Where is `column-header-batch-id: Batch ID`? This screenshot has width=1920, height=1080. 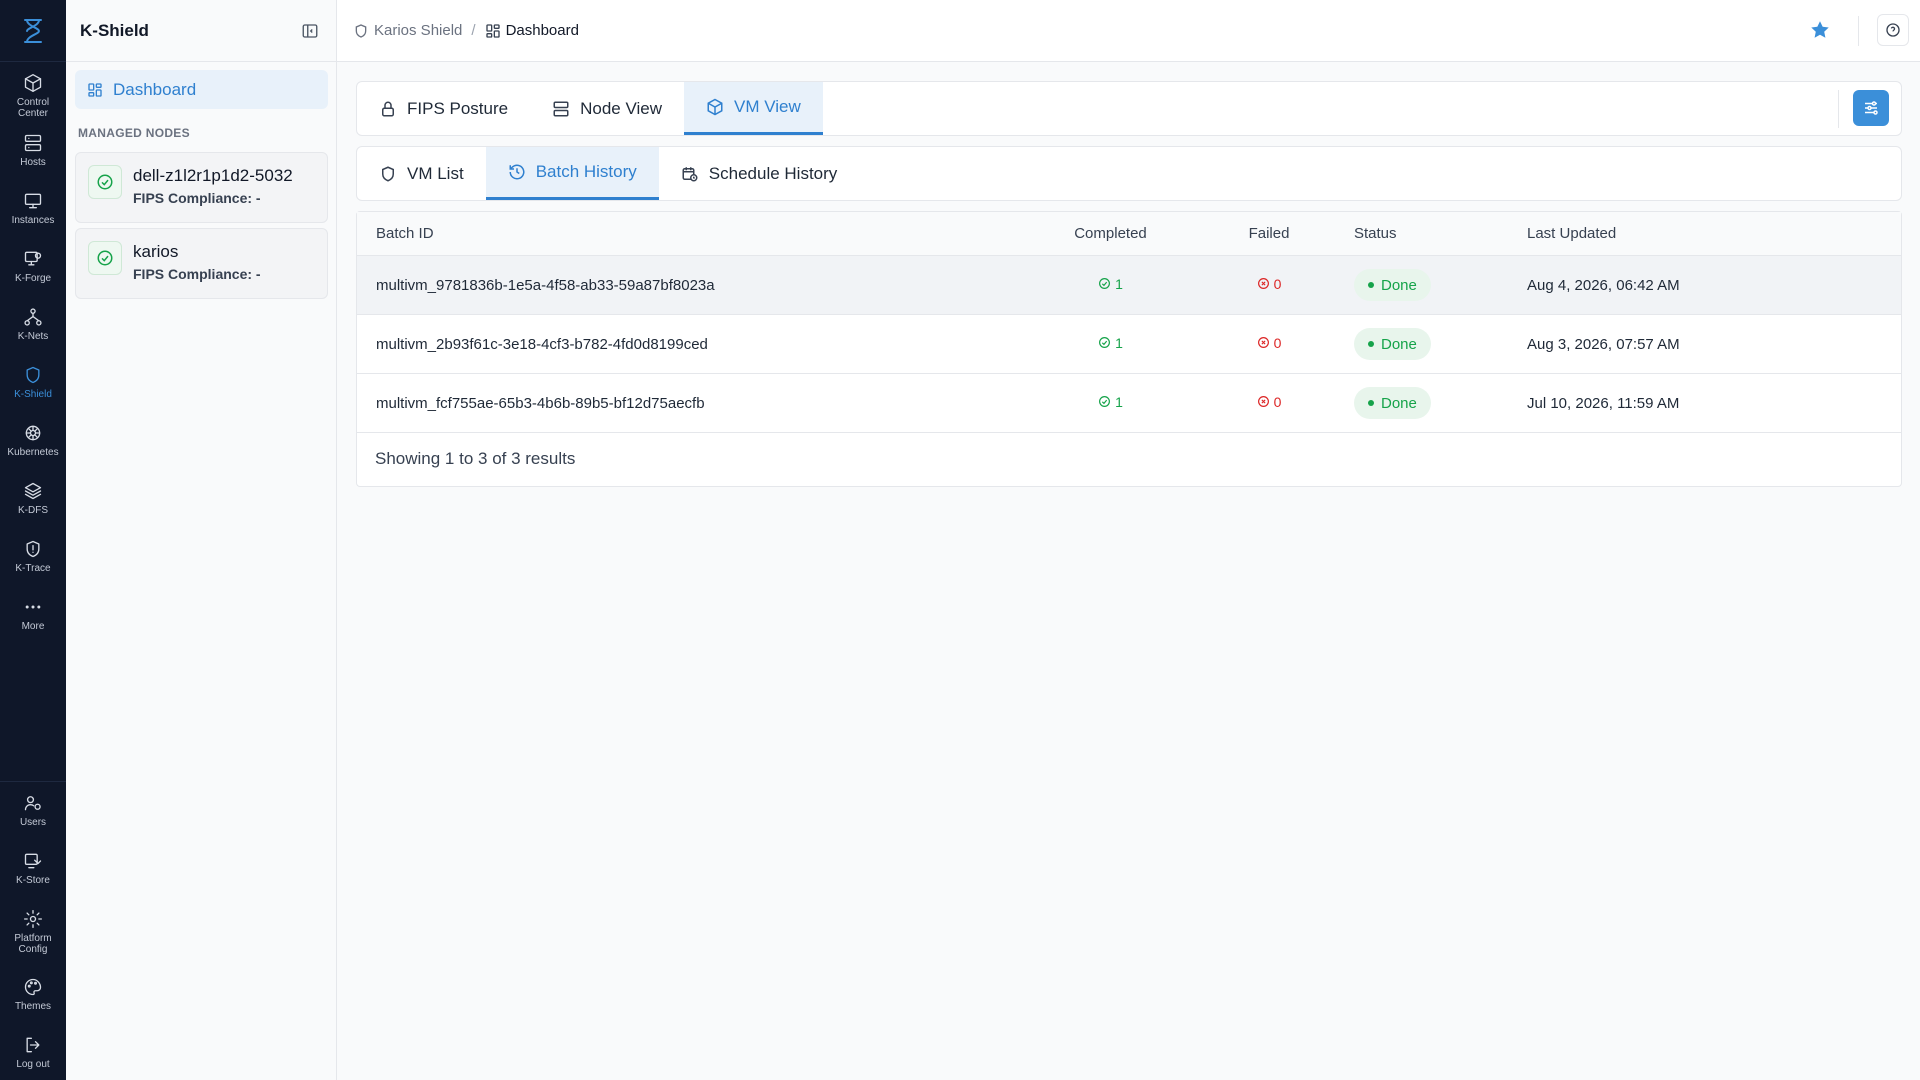 column-header-batch-id: Batch ID is located at coordinates (687, 233).